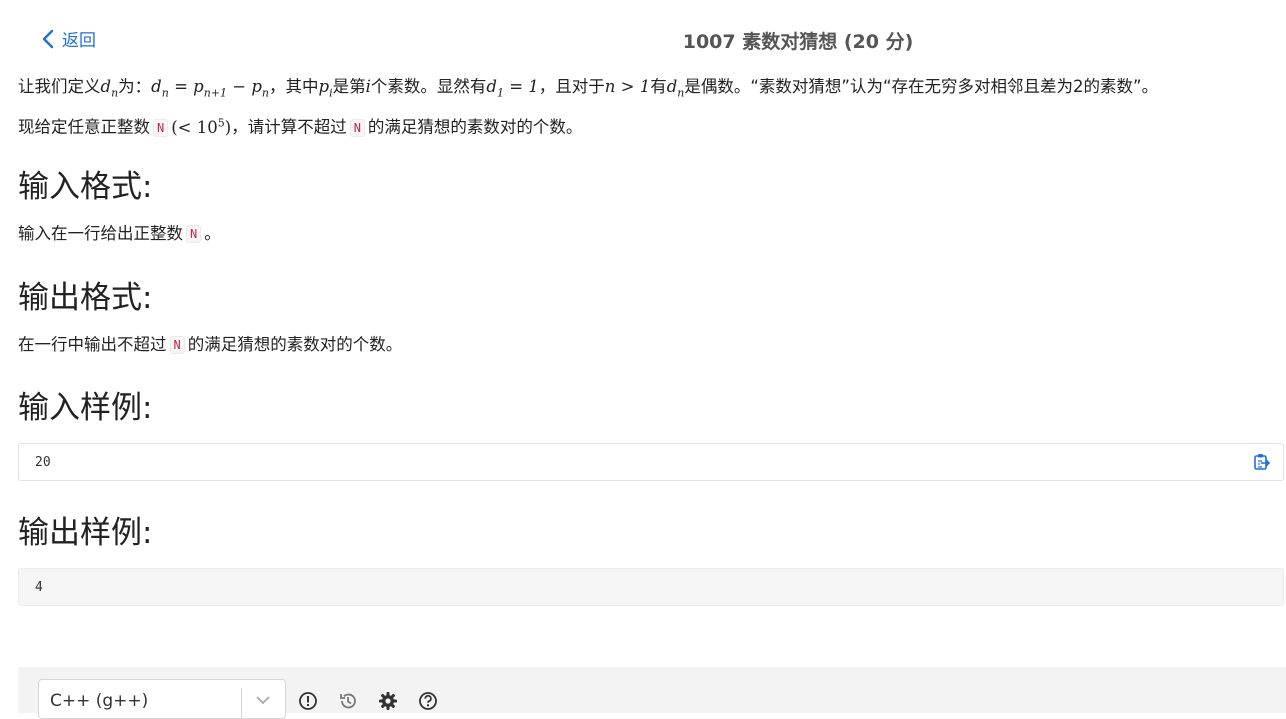 This screenshot has width=1286, height=719. Describe the element at coordinates (349, 86) in the screenshot. I see `text: 是第` at that location.